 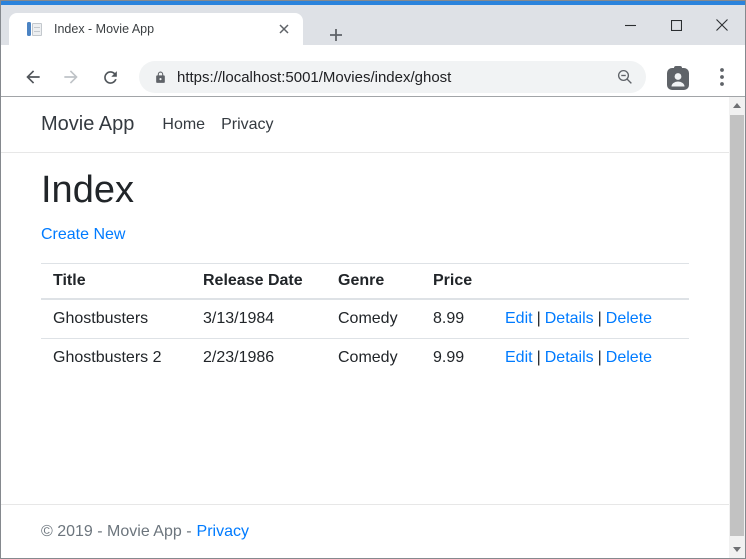 I want to click on tab-close-icon, so click(x=284, y=29).